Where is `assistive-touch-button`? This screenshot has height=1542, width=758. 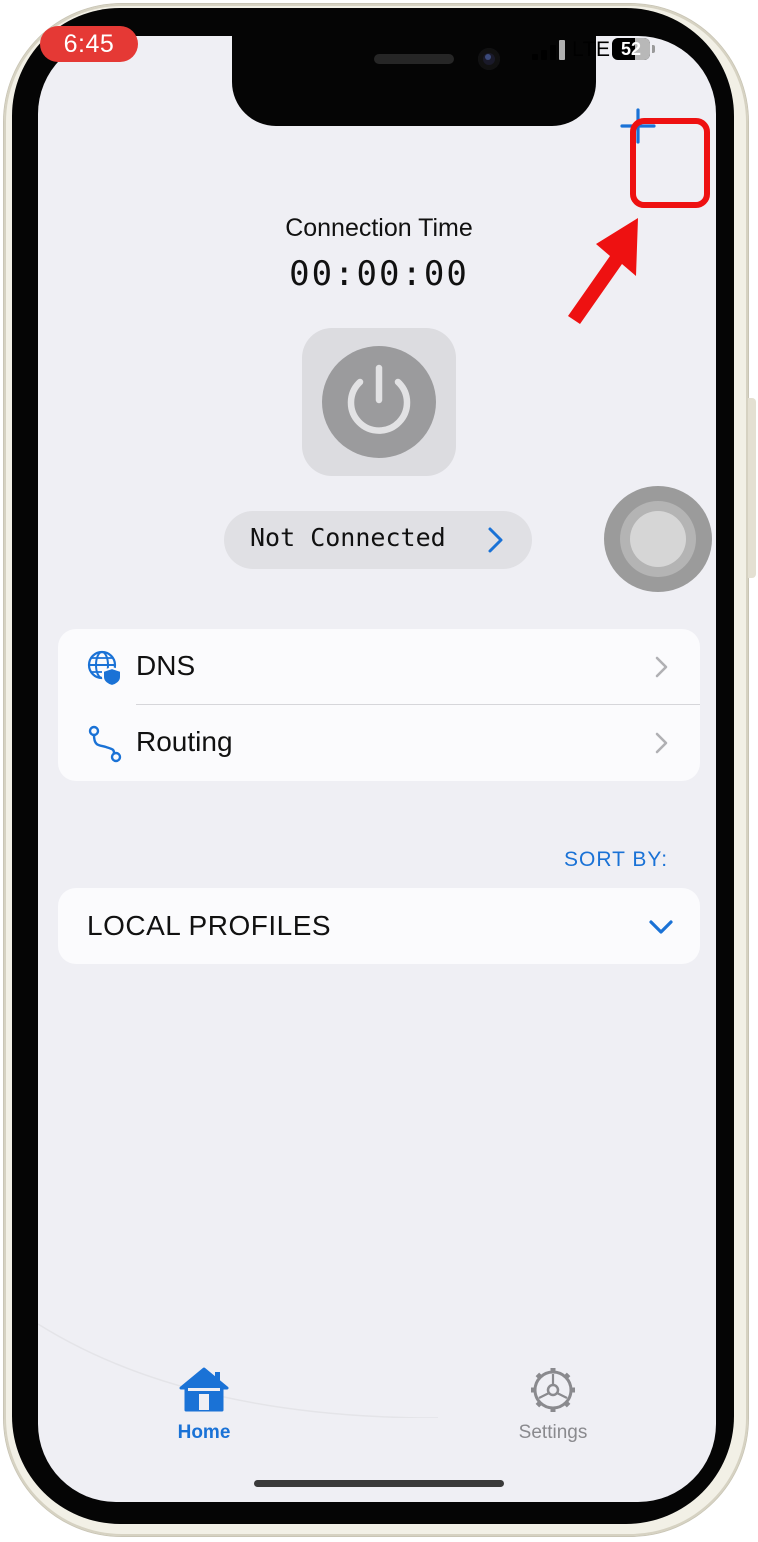 assistive-touch-button is located at coordinates (658, 539).